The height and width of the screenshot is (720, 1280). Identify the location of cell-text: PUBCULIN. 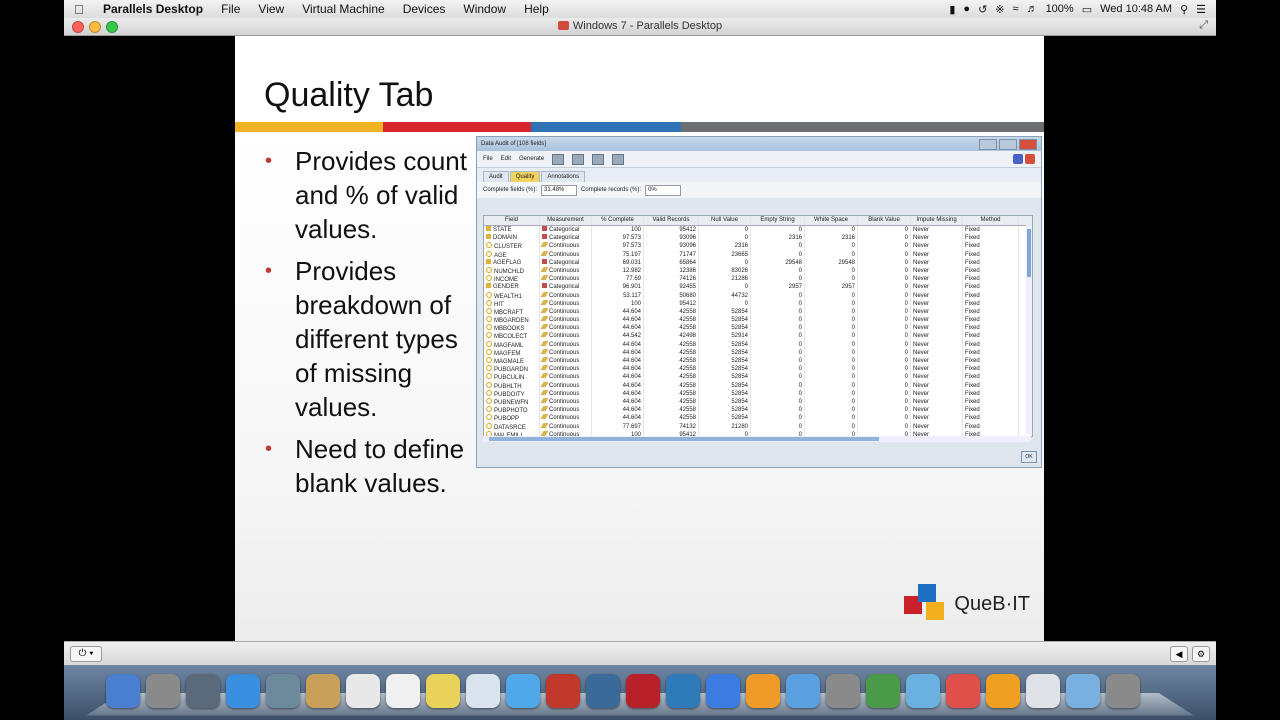
(509, 378).